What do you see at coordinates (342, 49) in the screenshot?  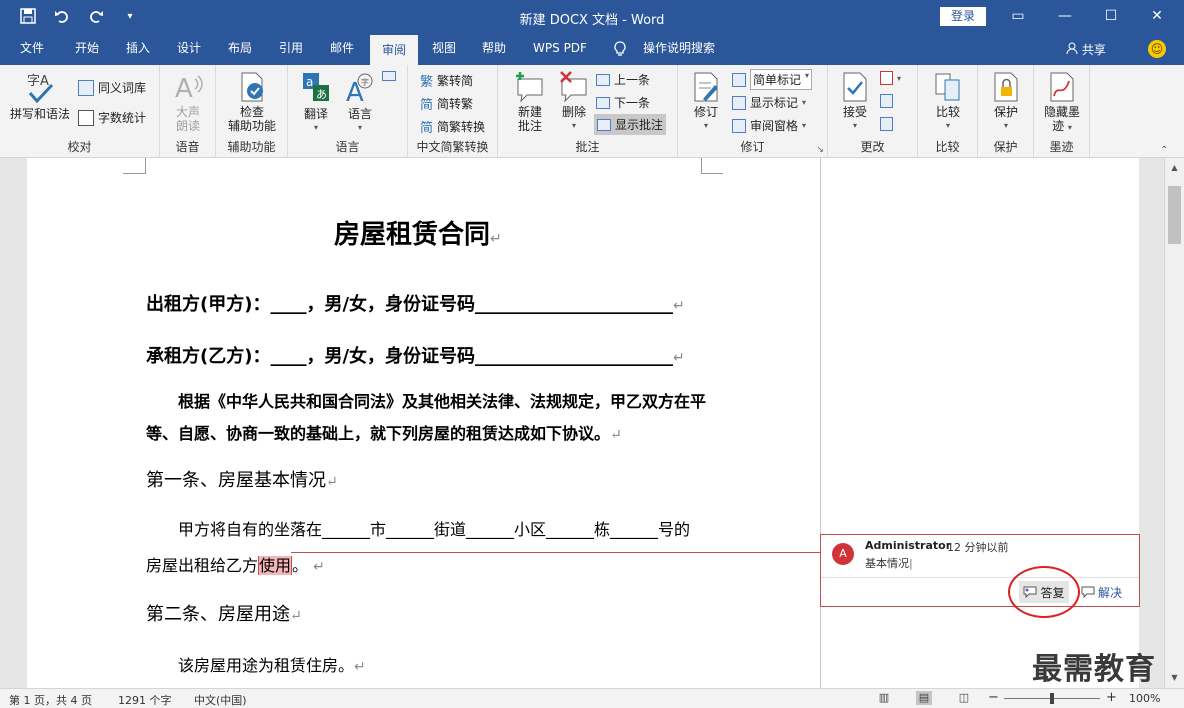 I see `tab-mailings: 邮件` at bounding box center [342, 49].